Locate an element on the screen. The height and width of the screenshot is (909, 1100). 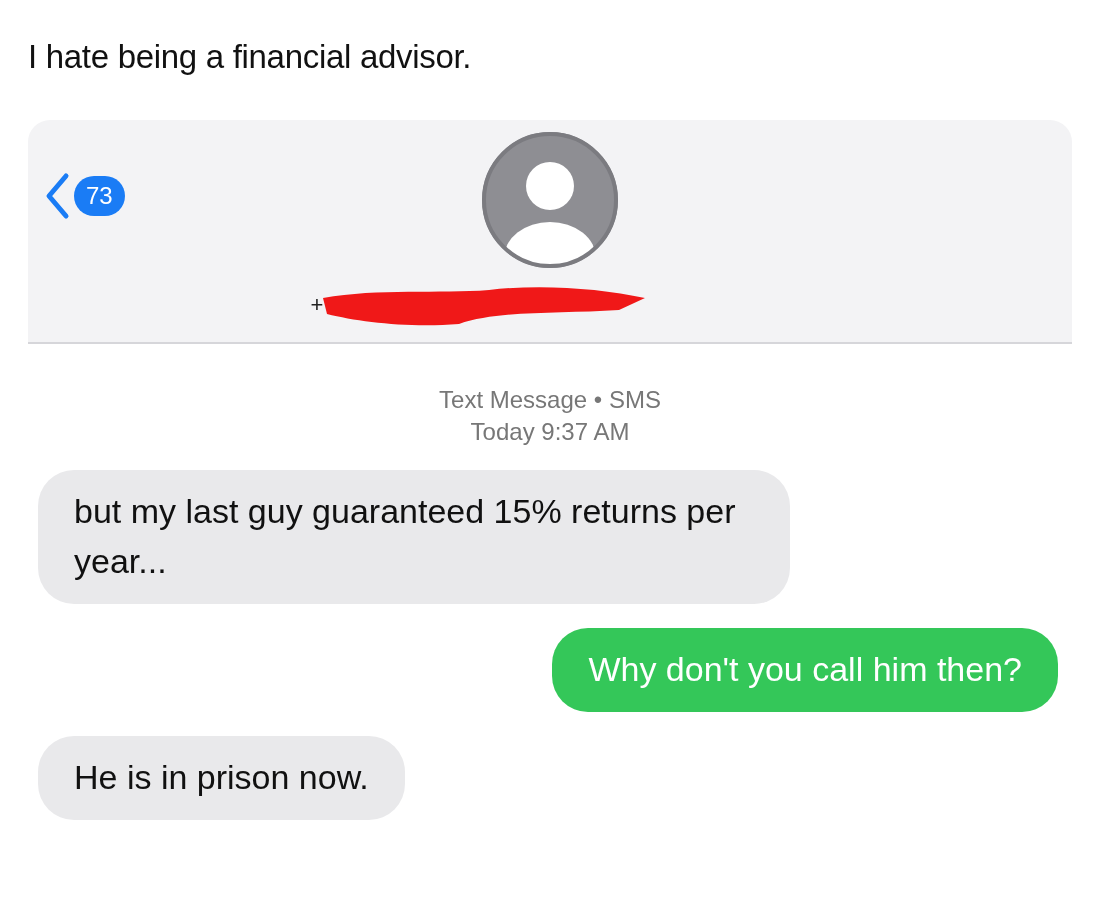
sent-message-bubble: Why don't you call him then? is located at coordinates (805, 670).